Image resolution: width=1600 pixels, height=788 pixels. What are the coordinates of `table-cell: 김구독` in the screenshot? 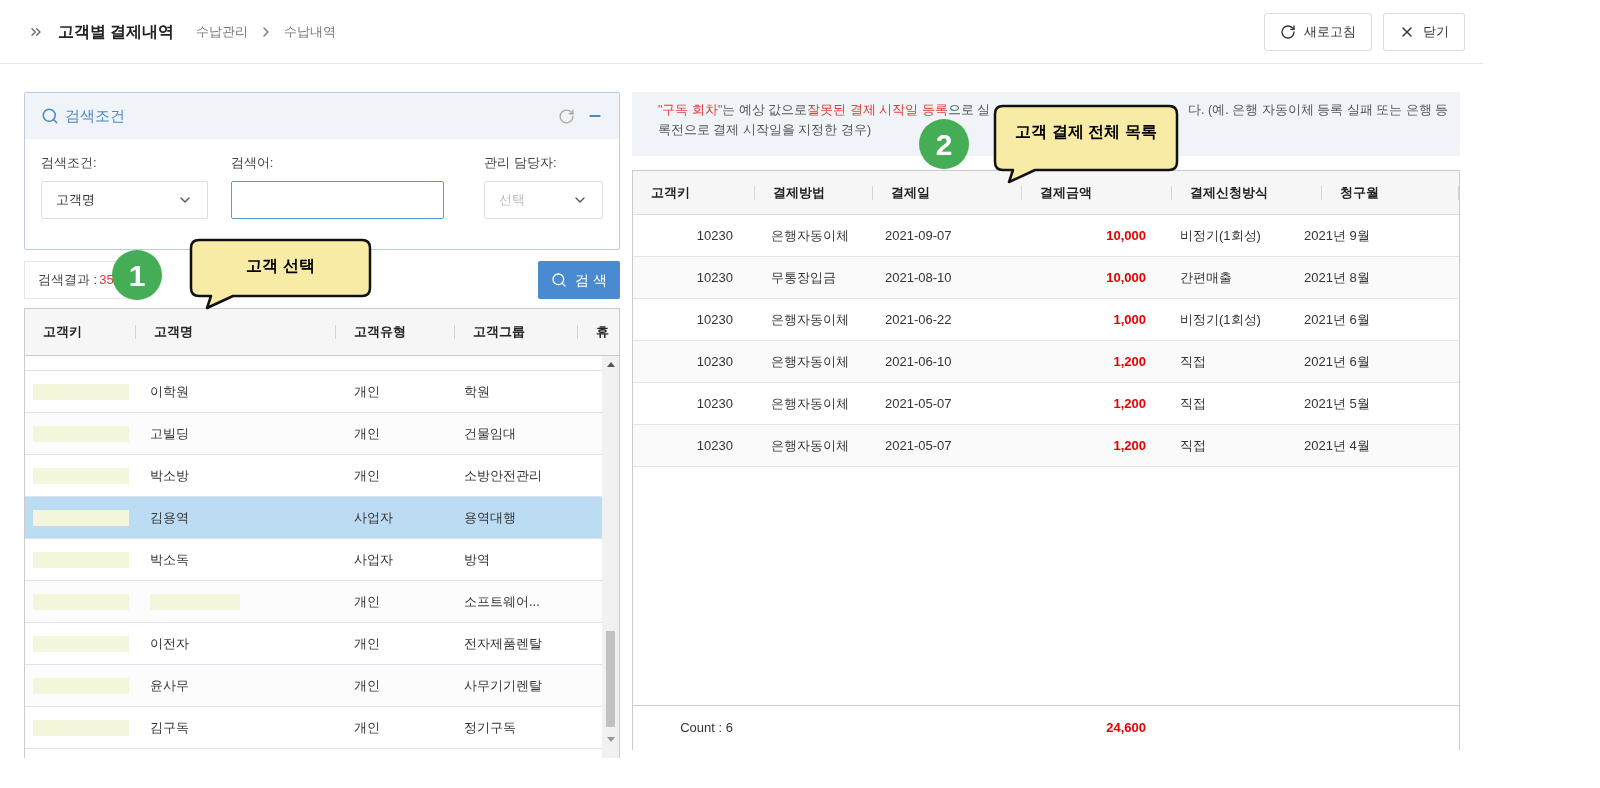 It's located at (169, 727).